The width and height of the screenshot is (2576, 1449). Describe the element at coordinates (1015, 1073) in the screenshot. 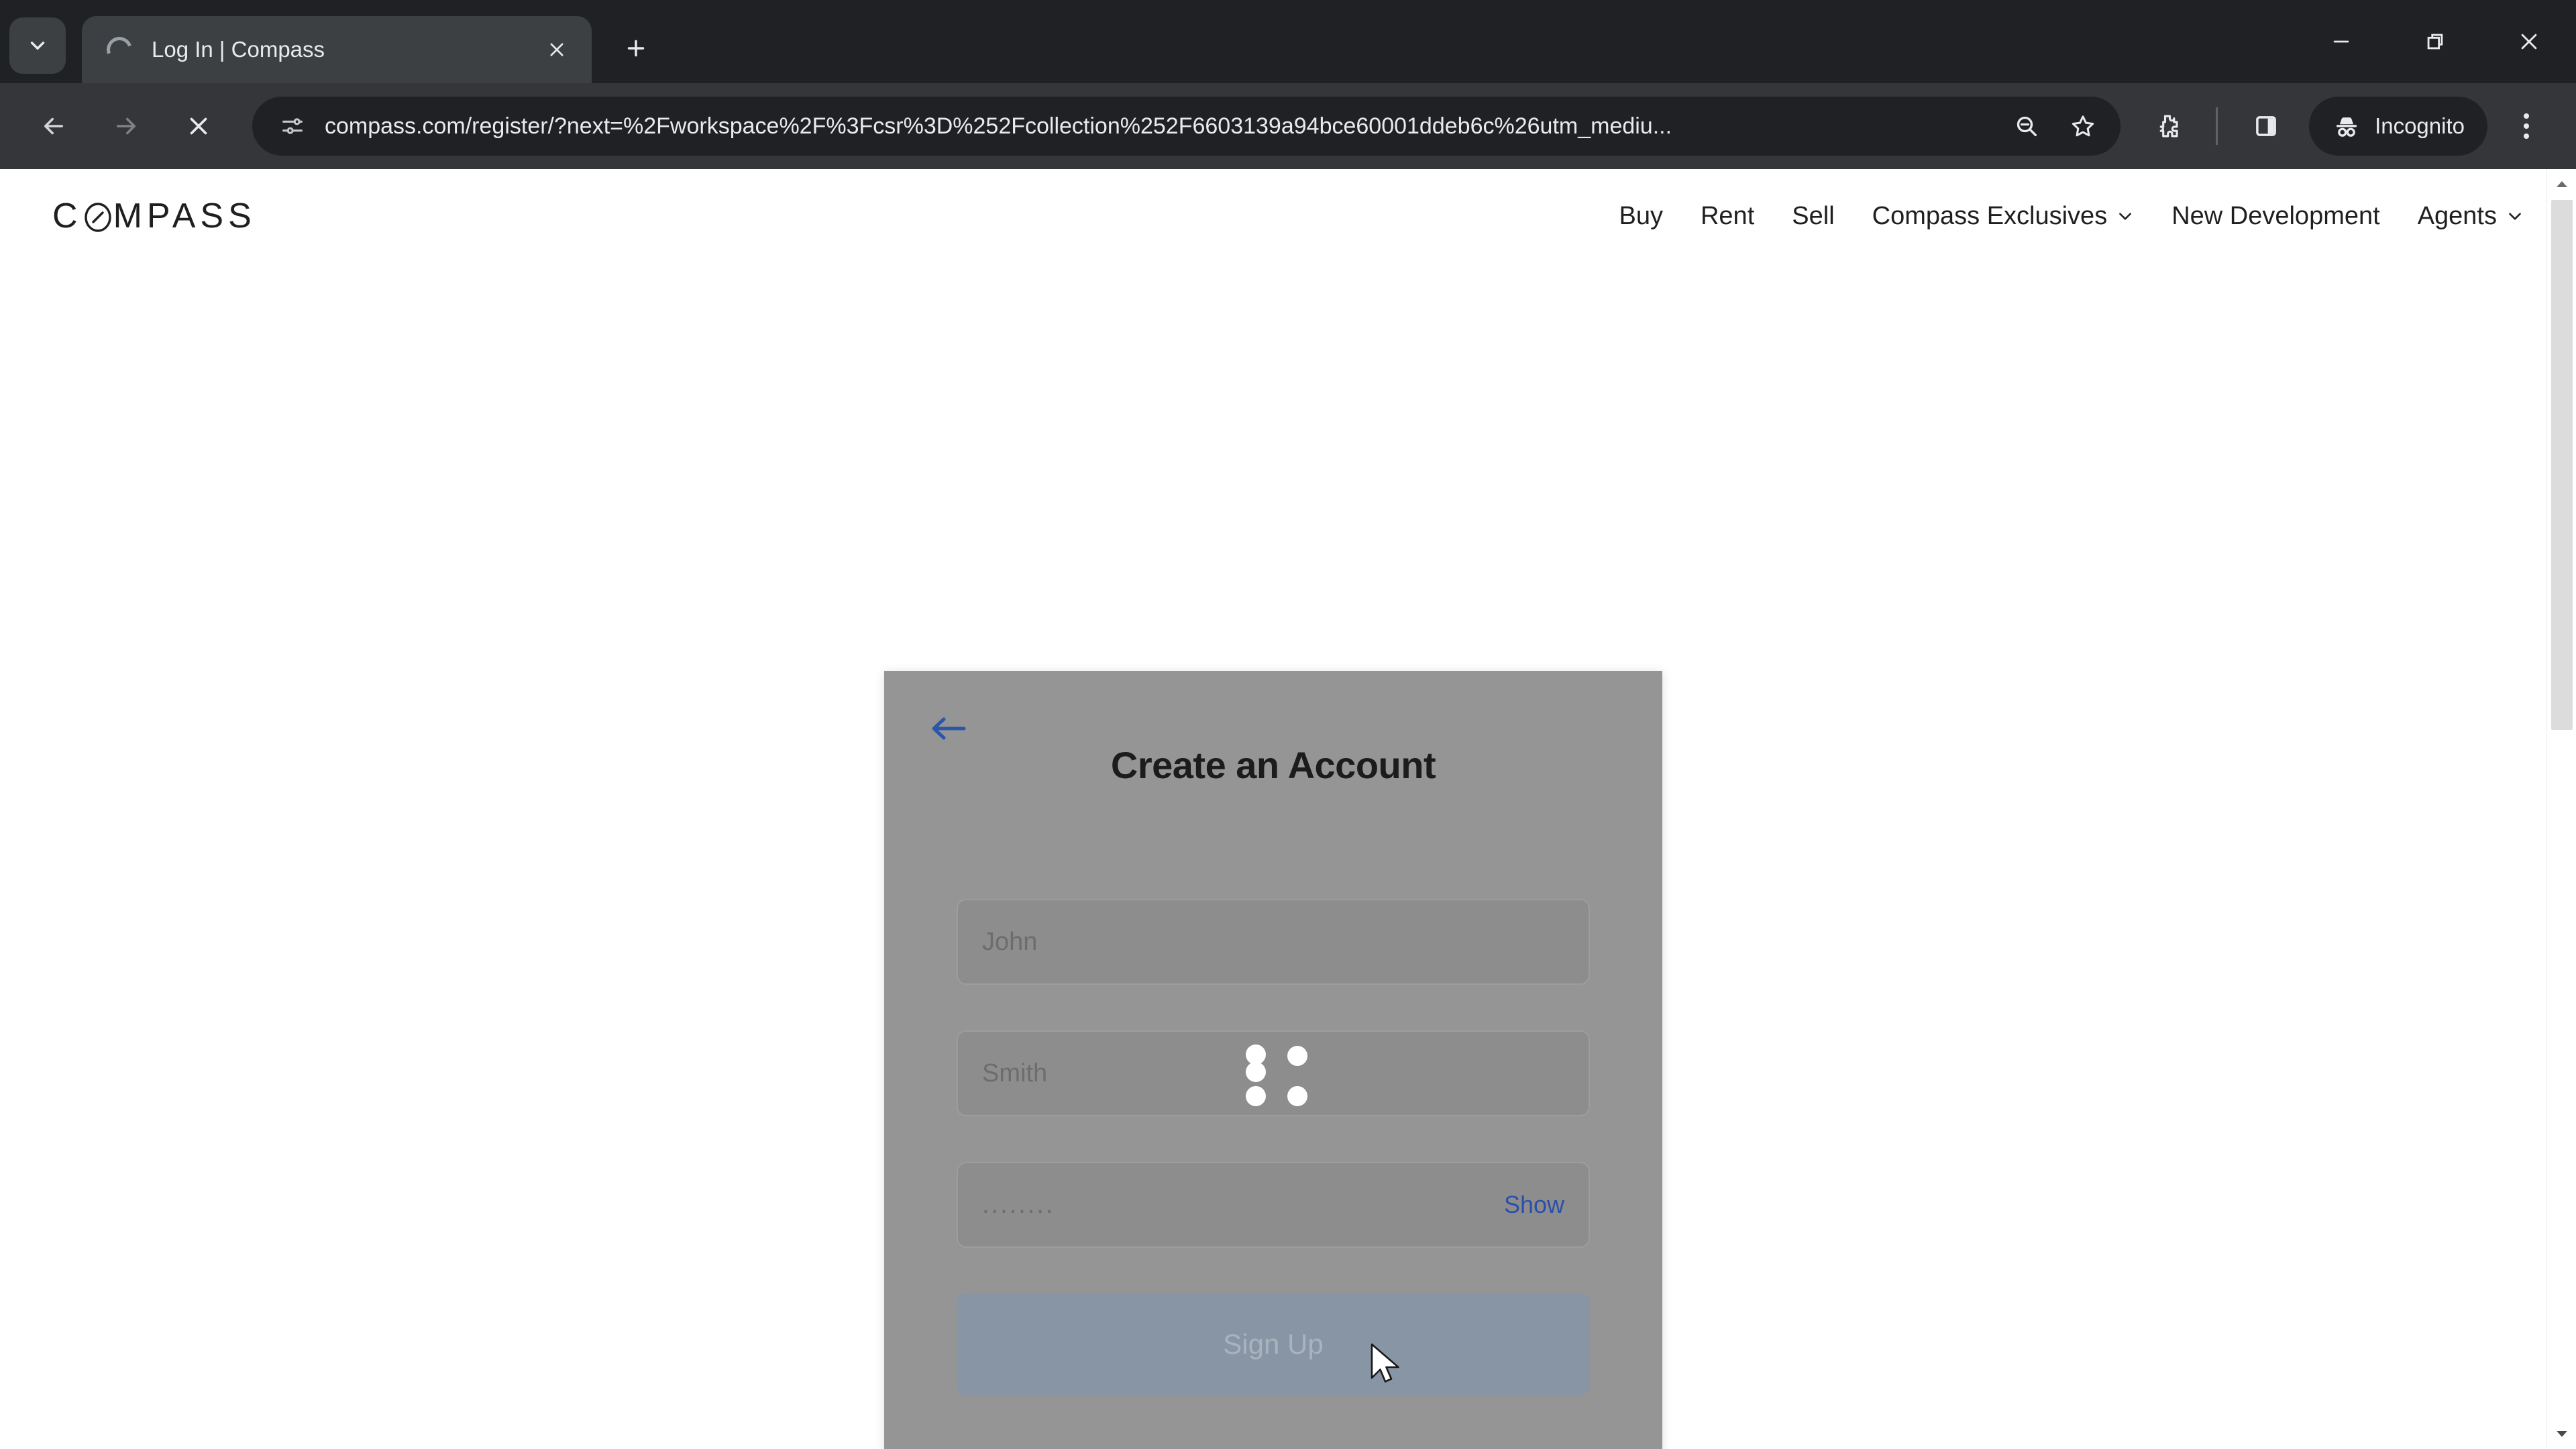

I see `last-name-placeholder: Smith` at that location.